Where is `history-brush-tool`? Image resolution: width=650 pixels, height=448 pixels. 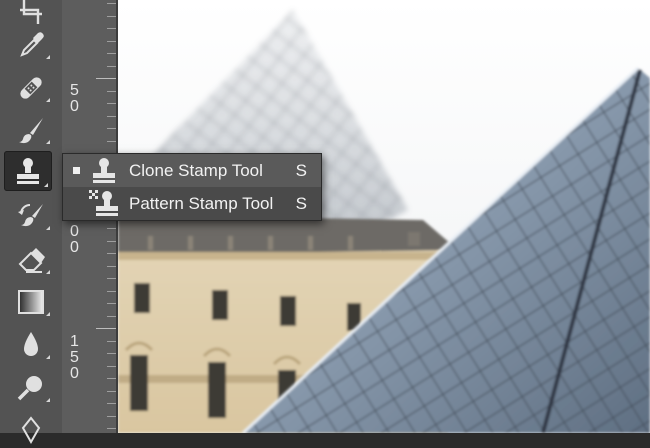 history-brush-tool is located at coordinates (31, 216).